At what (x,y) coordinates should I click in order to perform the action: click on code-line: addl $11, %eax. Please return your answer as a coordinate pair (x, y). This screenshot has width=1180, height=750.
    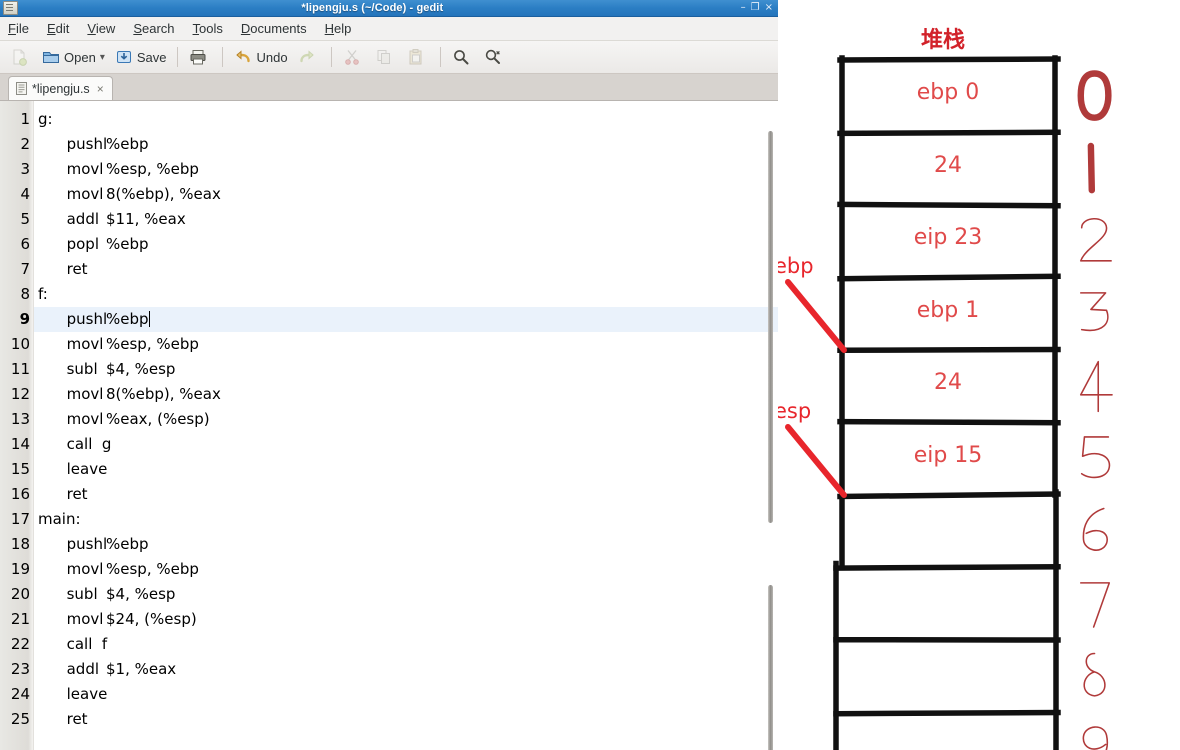
    Looking at the image, I should click on (406, 219).